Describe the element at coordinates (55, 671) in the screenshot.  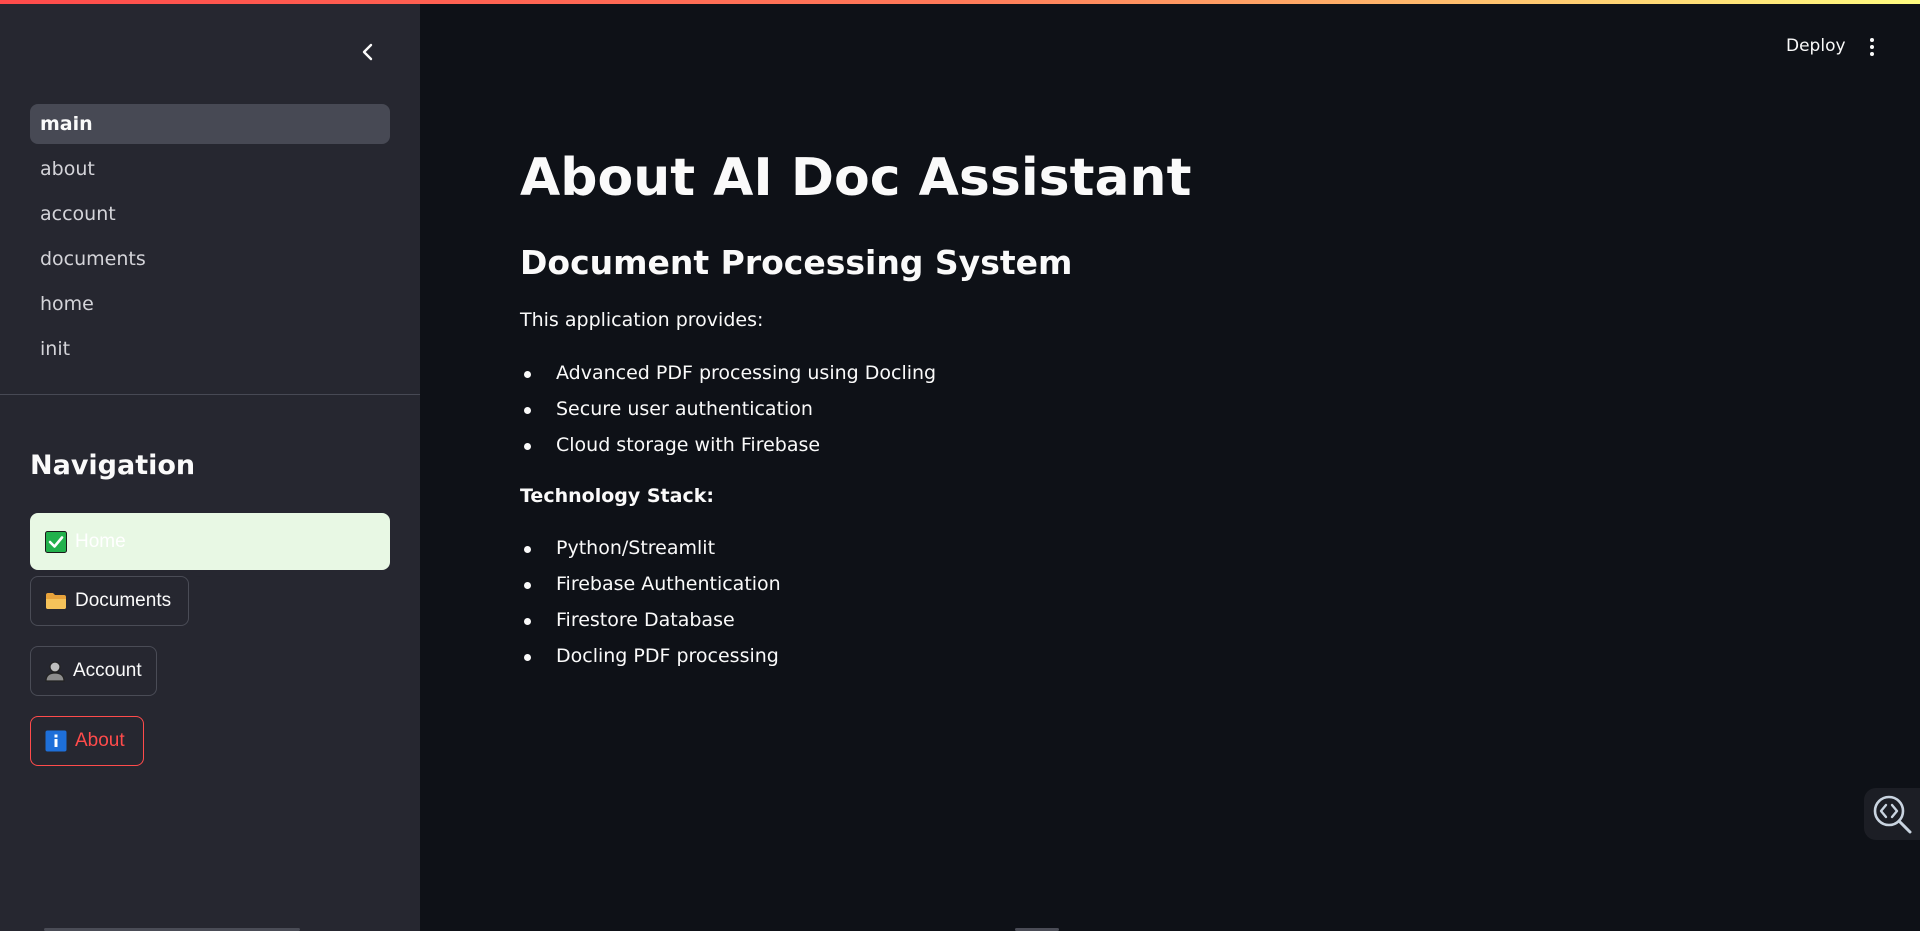
I see `user-icon` at that location.